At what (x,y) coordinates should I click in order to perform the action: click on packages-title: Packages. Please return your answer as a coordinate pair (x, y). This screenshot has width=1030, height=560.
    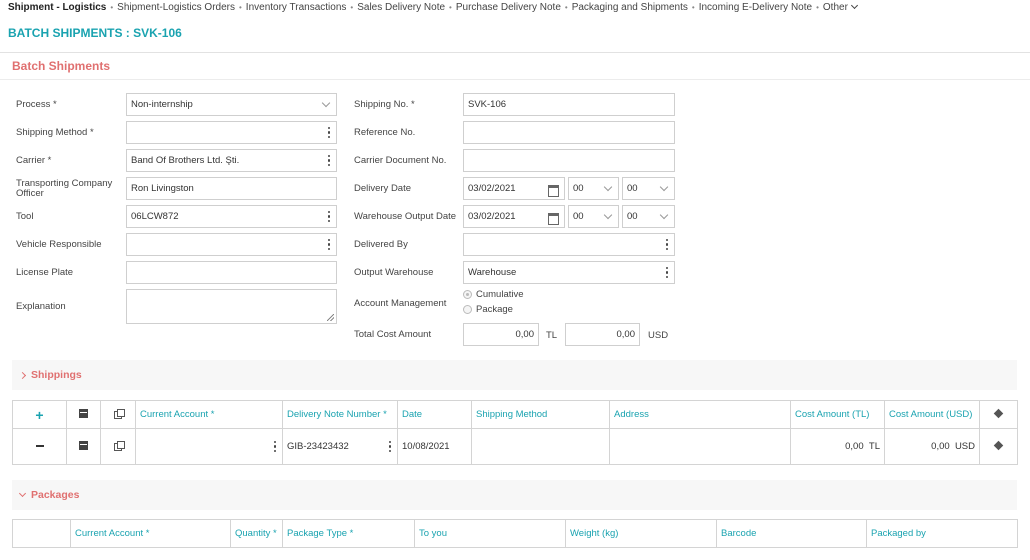
    Looking at the image, I should click on (55, 495).